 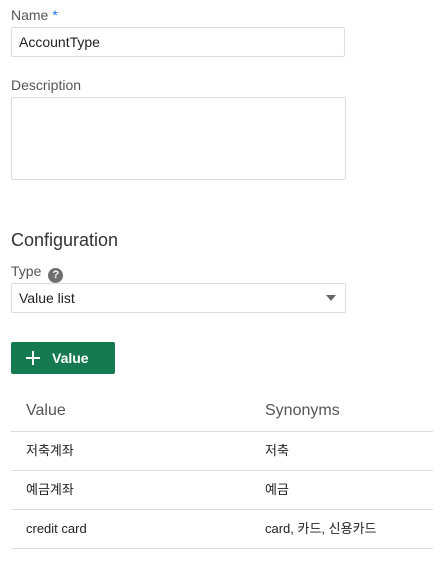 I want to click on row-synonyms: card, 카드, 신용카드, so click(x=321, y=528).